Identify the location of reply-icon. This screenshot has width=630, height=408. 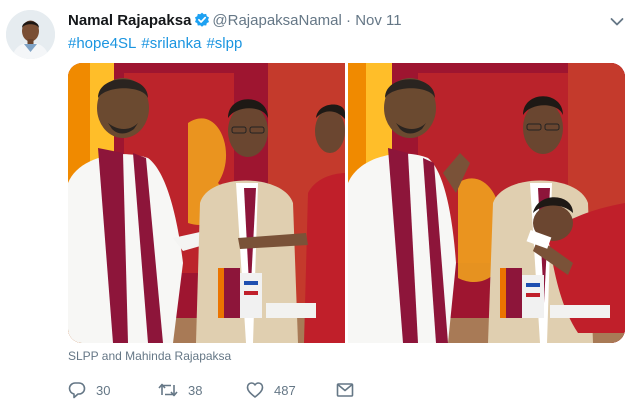
(77, 390).